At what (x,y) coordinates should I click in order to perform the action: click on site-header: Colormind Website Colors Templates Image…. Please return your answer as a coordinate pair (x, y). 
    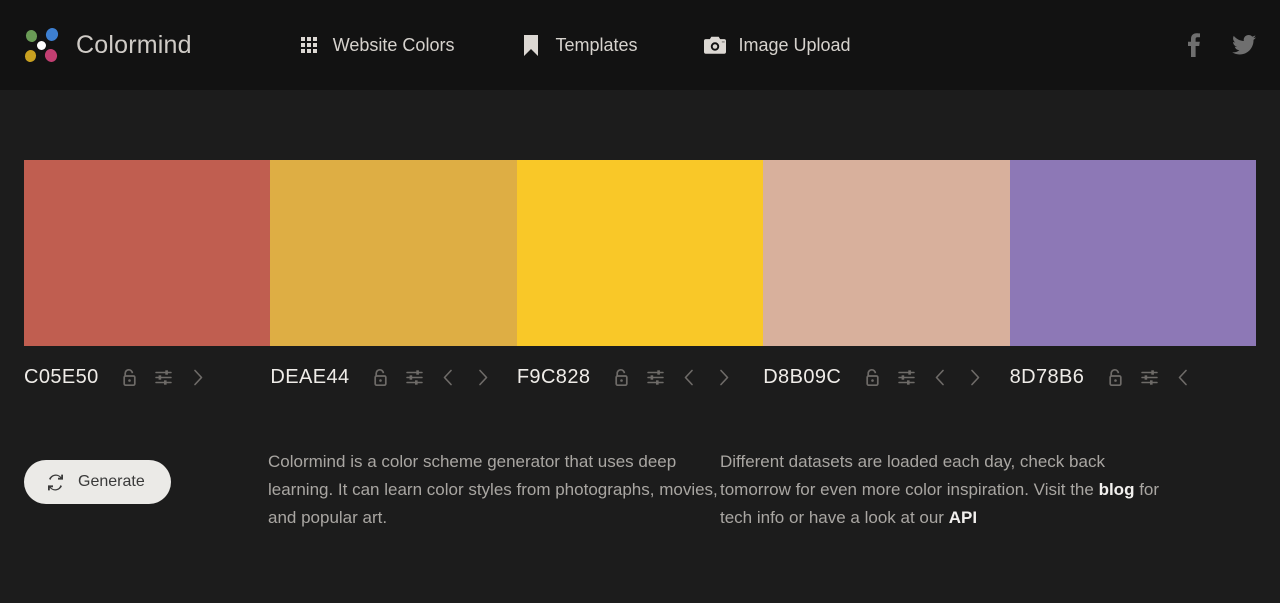
    Looking at the image, I should click on (640, 45).